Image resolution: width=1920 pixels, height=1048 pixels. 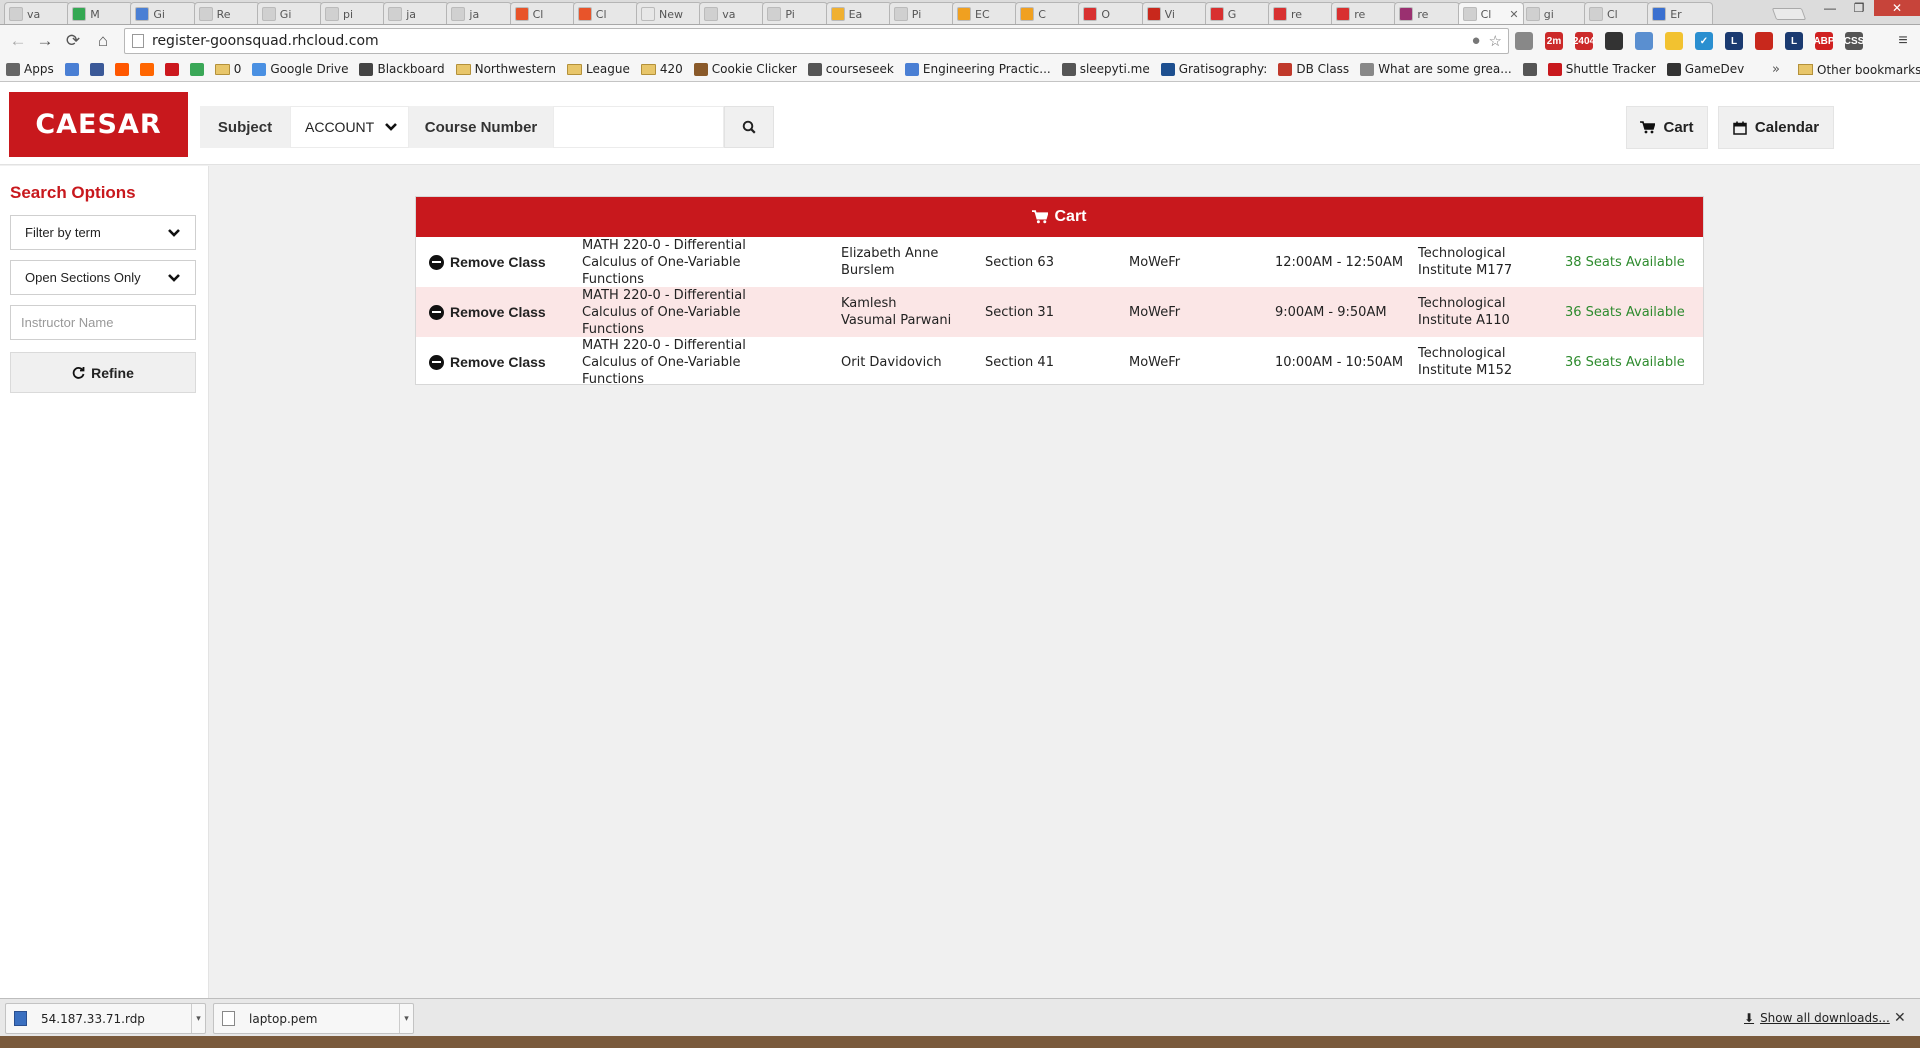 I want to click on home-icon: ⌂, so click(x=103, y=41).